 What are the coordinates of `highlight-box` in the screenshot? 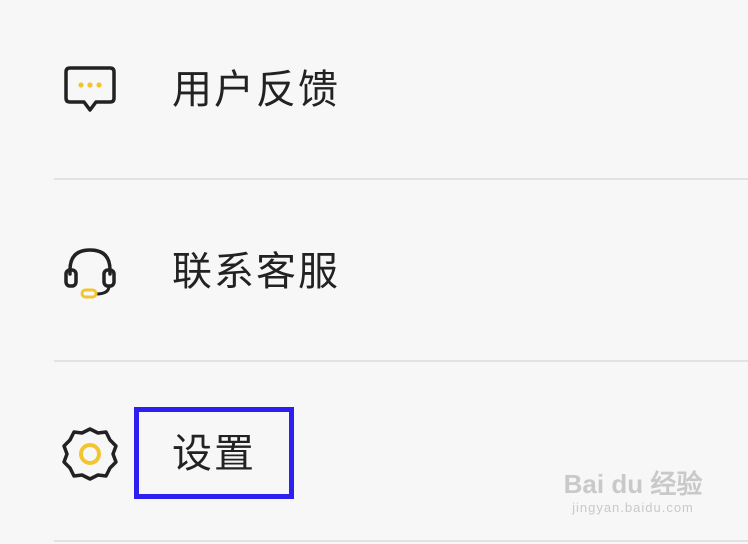 It's located at (214, 453).